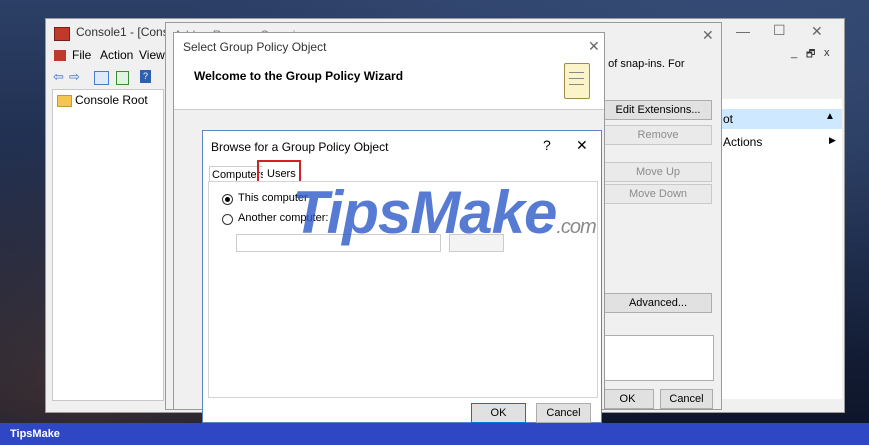 This screenshot has width=869, height=445. What do you see at coordinates (108, 245) in the screenshot?
I see `tree-pane: Console Root` at bounding box center [108, 245].